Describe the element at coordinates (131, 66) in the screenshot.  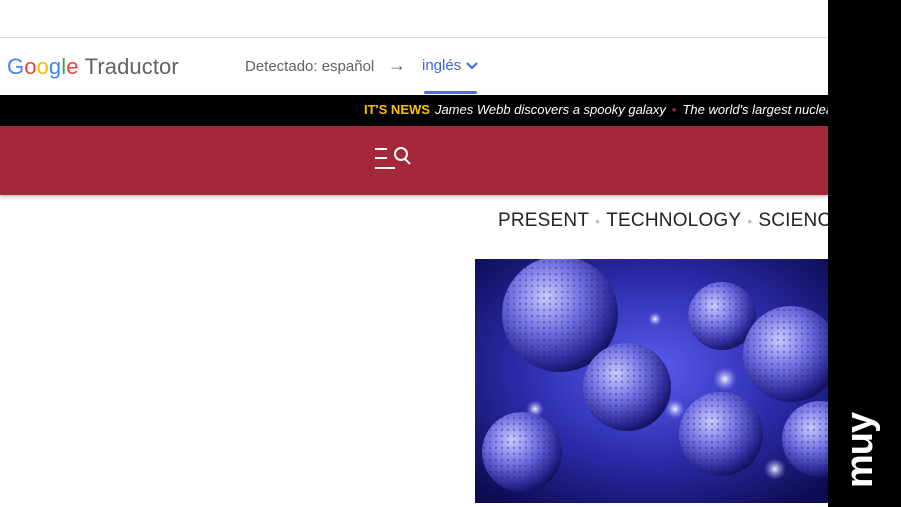
I see `translate-product-name: Traductor` at that location.